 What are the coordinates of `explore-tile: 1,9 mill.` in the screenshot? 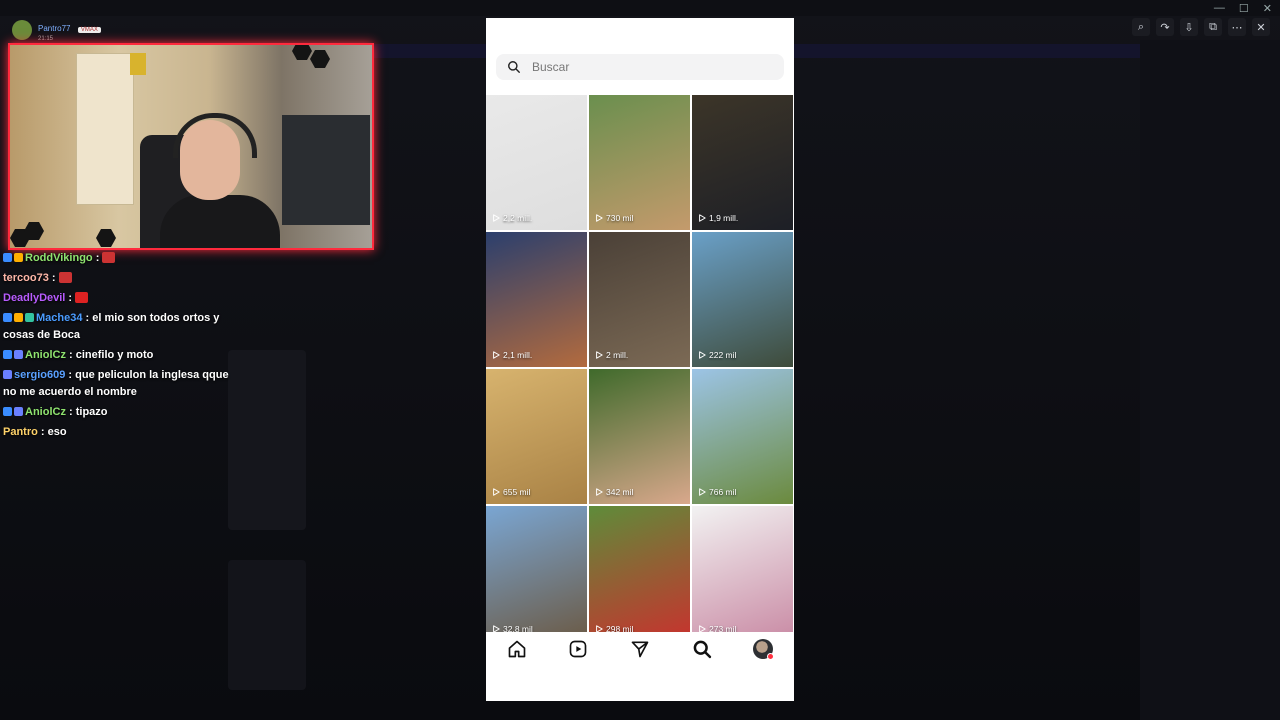 It's located at (742, 162).